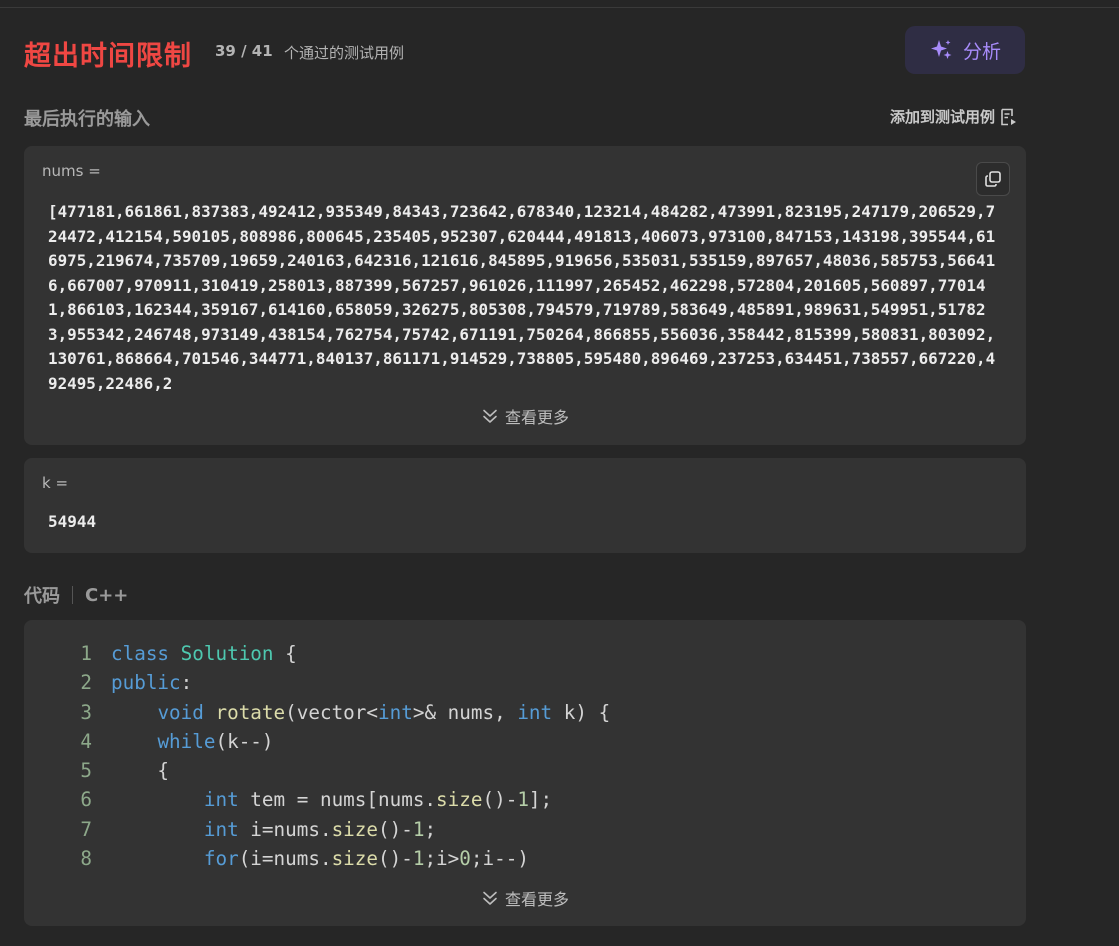 The image size is (1119, 946). What do you see at coordinates (42, 596) in the screenshot?
I see `code-title: 代码` at bounding box center [42, 596].